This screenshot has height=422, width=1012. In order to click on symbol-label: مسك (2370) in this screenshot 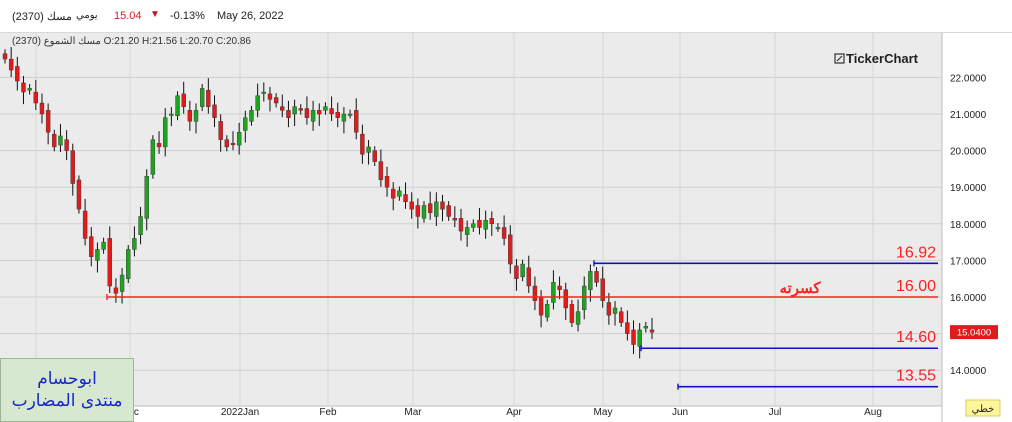, I will do `click(42, 16)`.